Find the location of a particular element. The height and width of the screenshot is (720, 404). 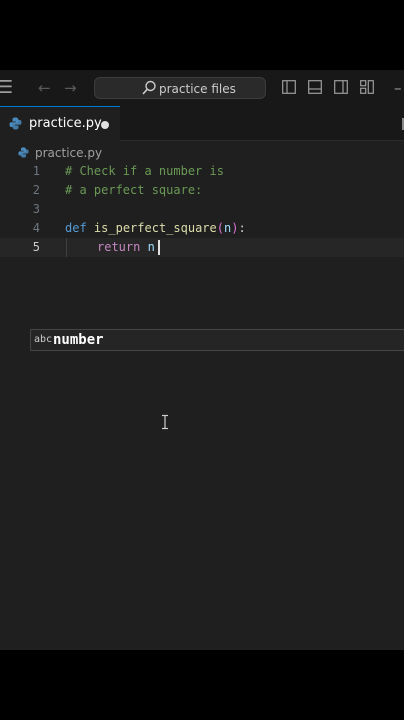

line-number: 1 is located at coordinates (36, 171).